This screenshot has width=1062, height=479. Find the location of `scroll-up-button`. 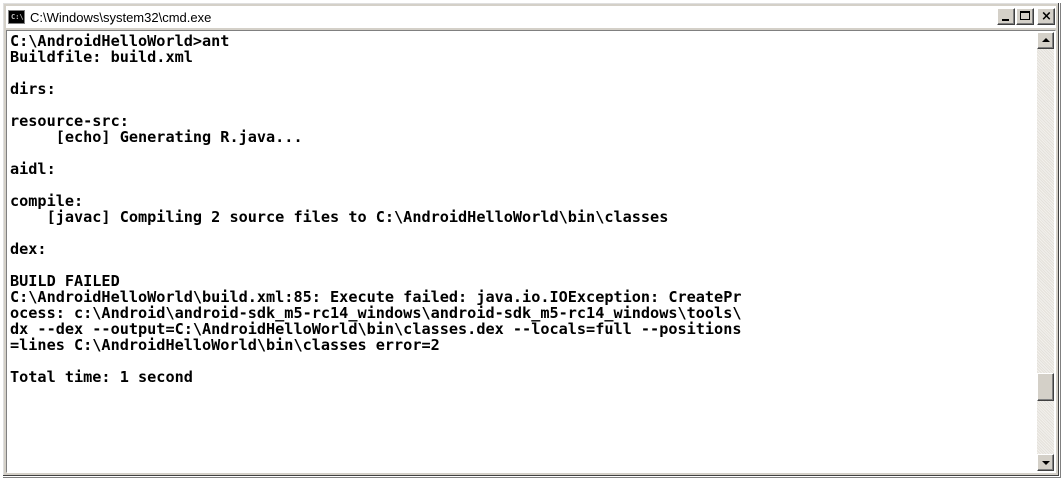

scroll-up-button is located at coordinates (1045, 40).